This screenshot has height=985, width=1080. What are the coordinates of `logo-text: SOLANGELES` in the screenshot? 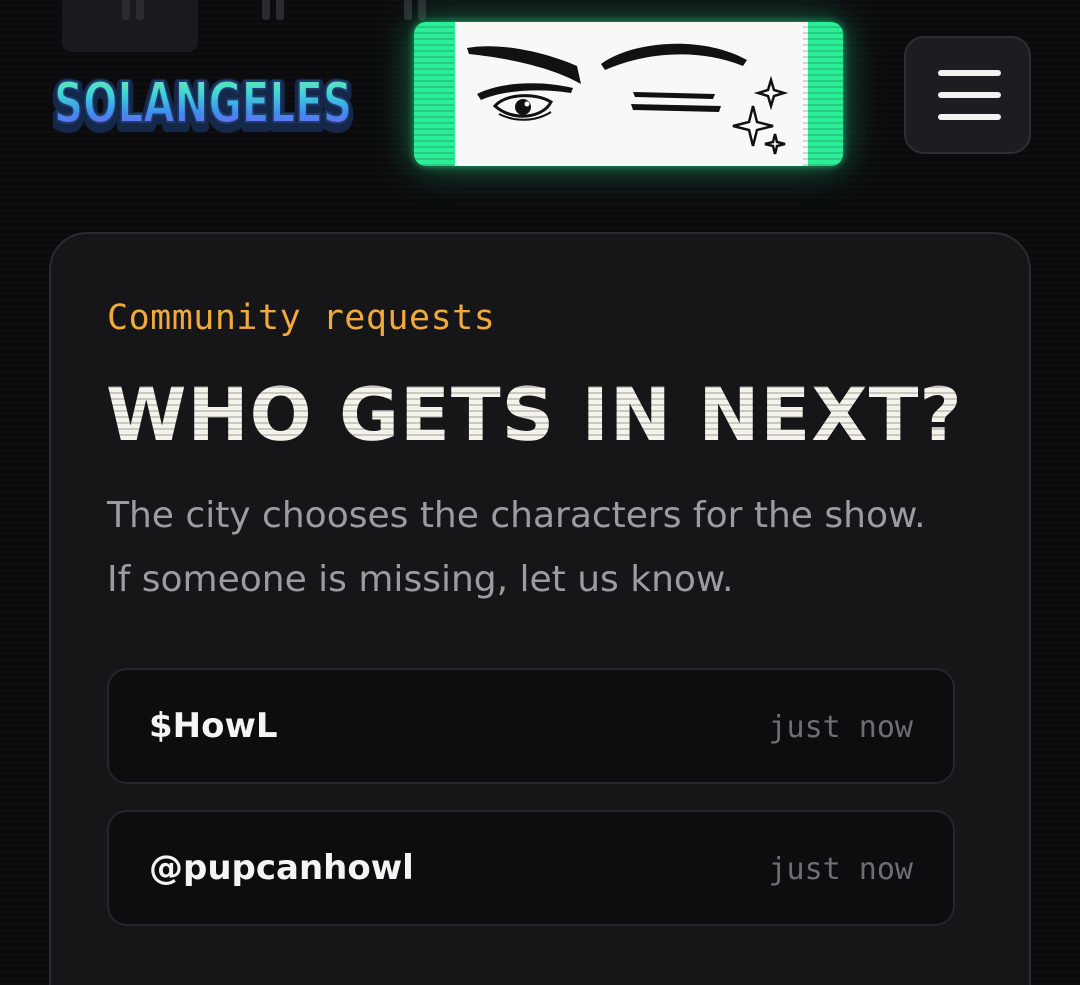 It's located at (203, 103).